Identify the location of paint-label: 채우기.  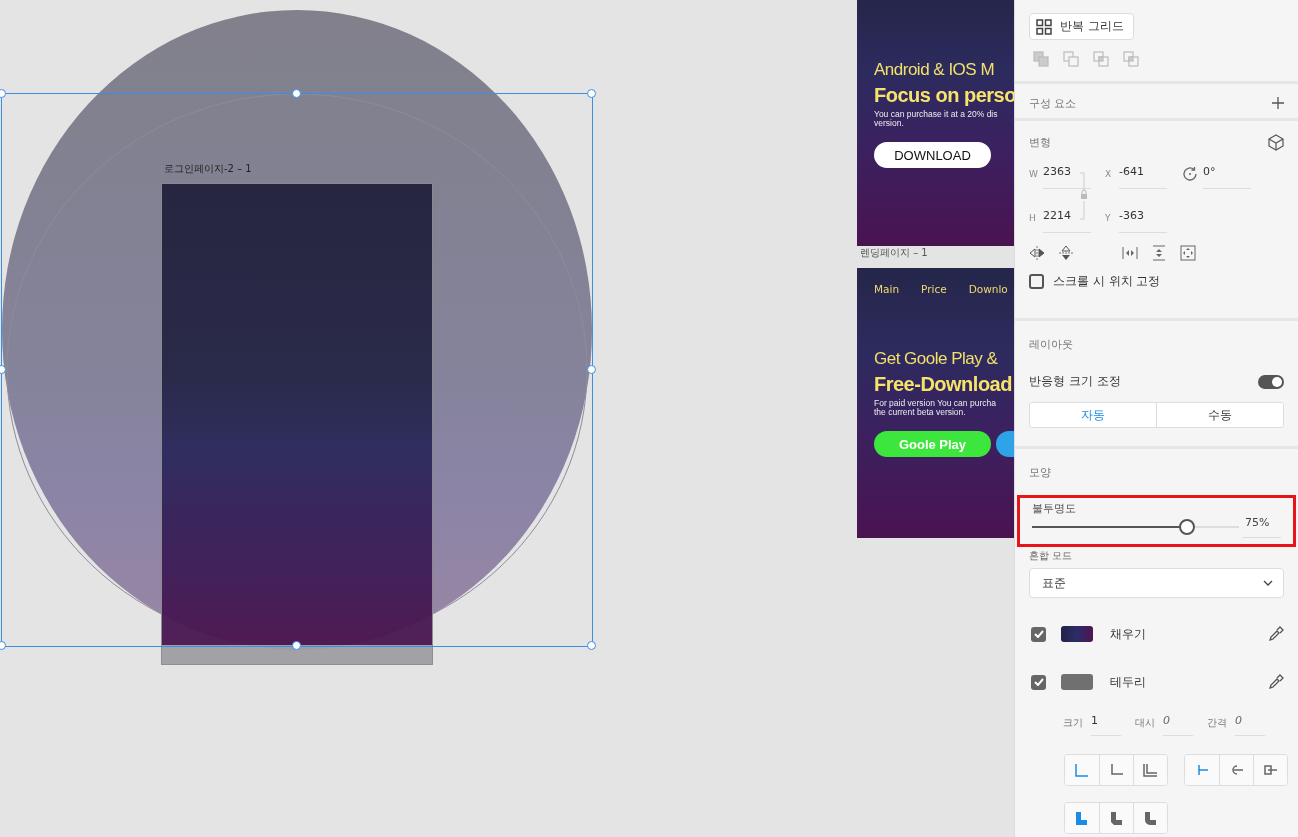
(1128, 634).